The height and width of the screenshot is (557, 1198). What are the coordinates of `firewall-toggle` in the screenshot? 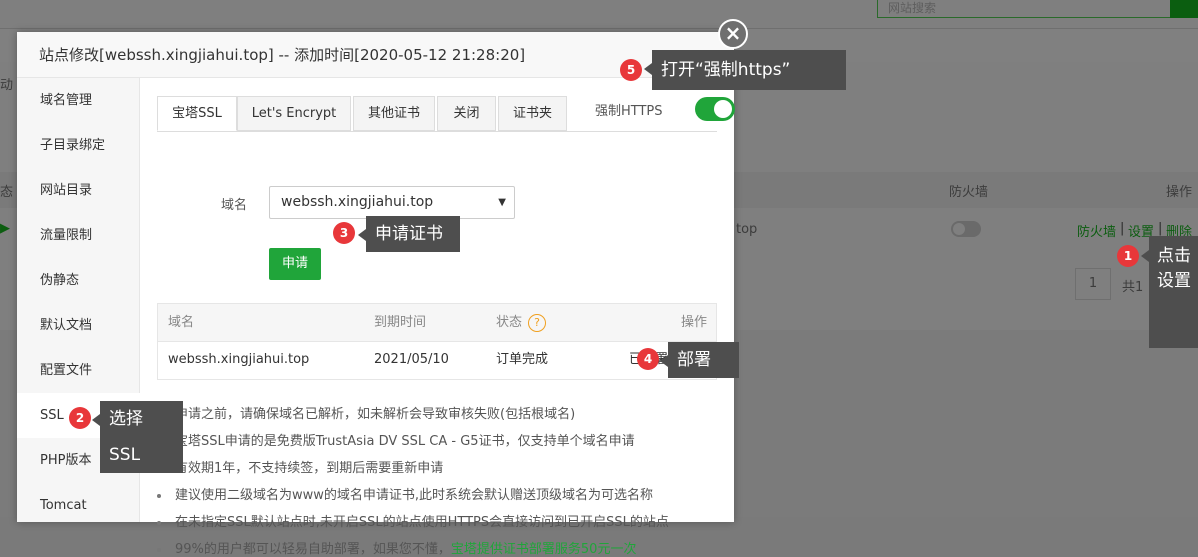 It's located at (966, 229).